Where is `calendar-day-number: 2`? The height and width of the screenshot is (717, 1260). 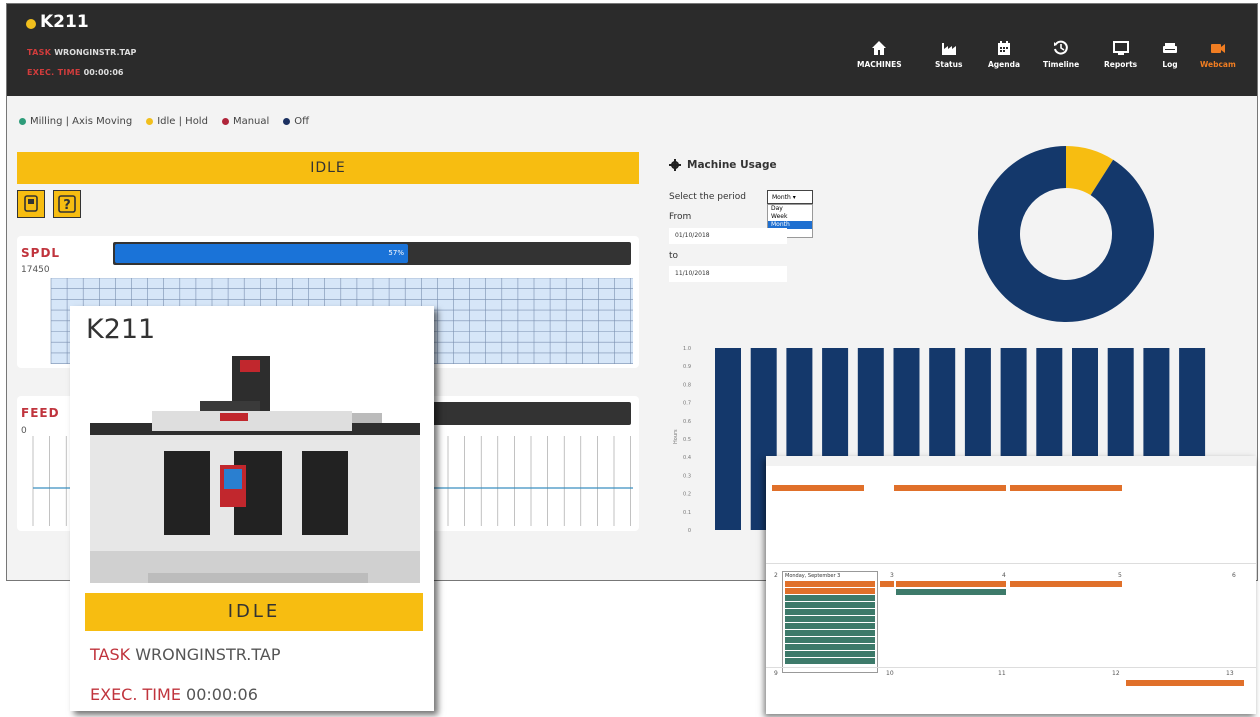 calendar-day-number: 2 is located at coordinates (776, 575).